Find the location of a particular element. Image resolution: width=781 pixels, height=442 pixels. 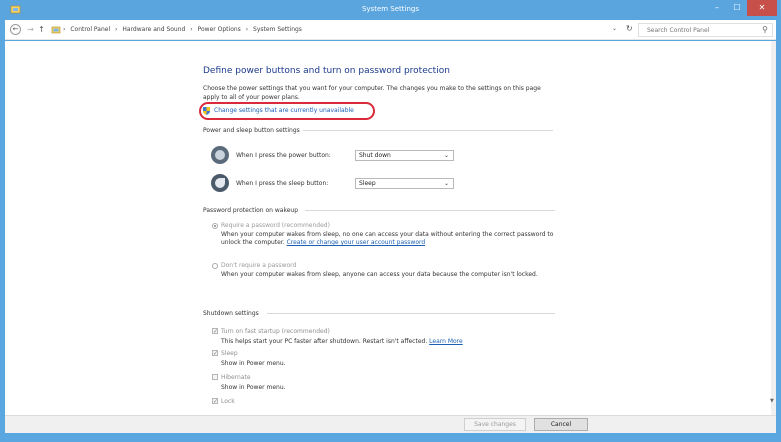

footer-bar: Save changes Cancel is located at coordinates (390, 424).